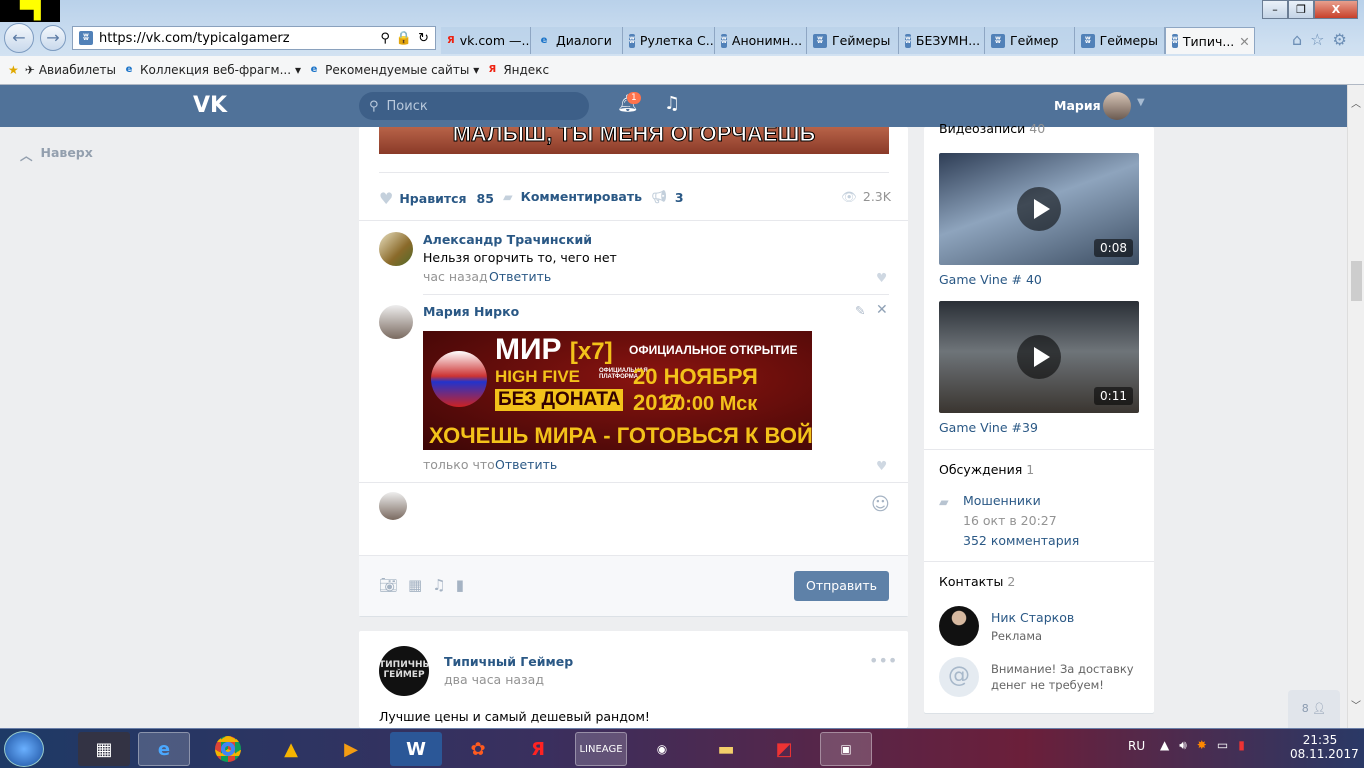  What do you see at coordinates (629, 103) in the screenshot?
I see `notifications-bell-icon: 🔔︎ 1` at bounding box center [629, 103].